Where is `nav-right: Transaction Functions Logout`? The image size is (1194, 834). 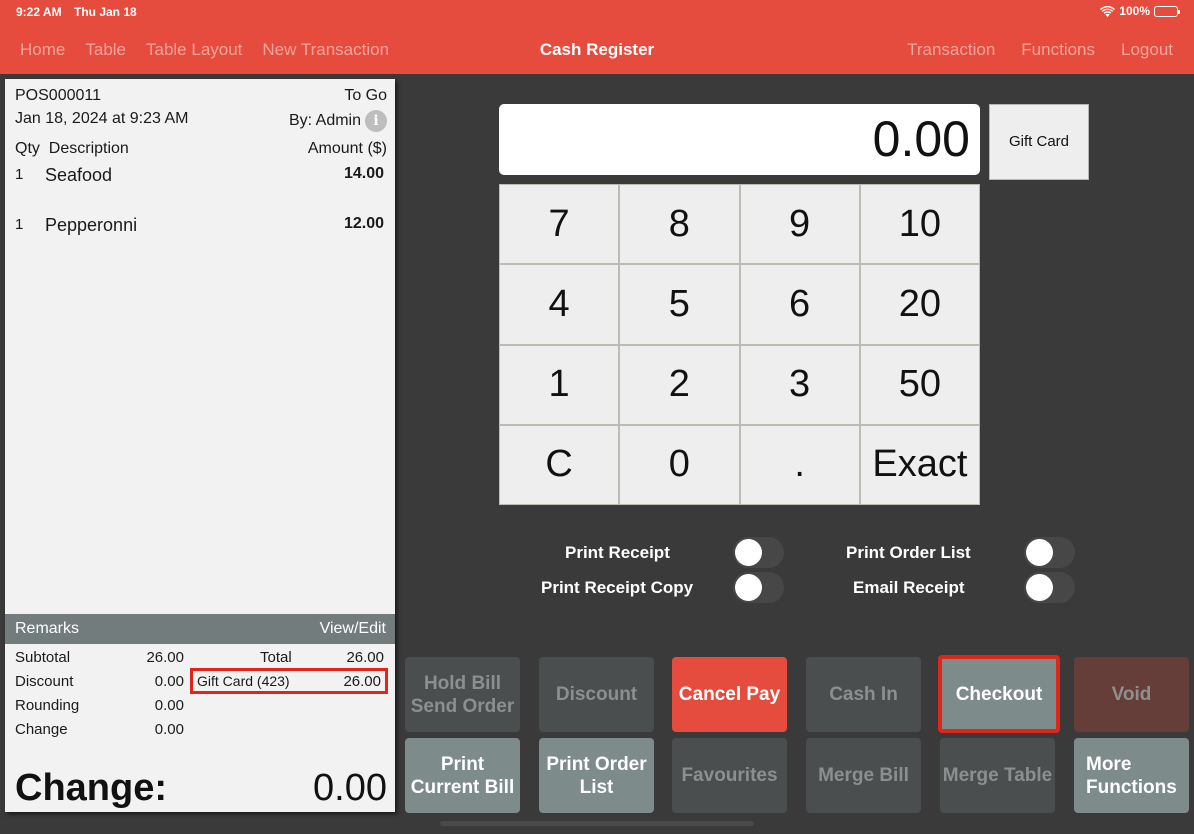 nav-right: Transaction Functions Logout is located at coordinates (1040, 50).